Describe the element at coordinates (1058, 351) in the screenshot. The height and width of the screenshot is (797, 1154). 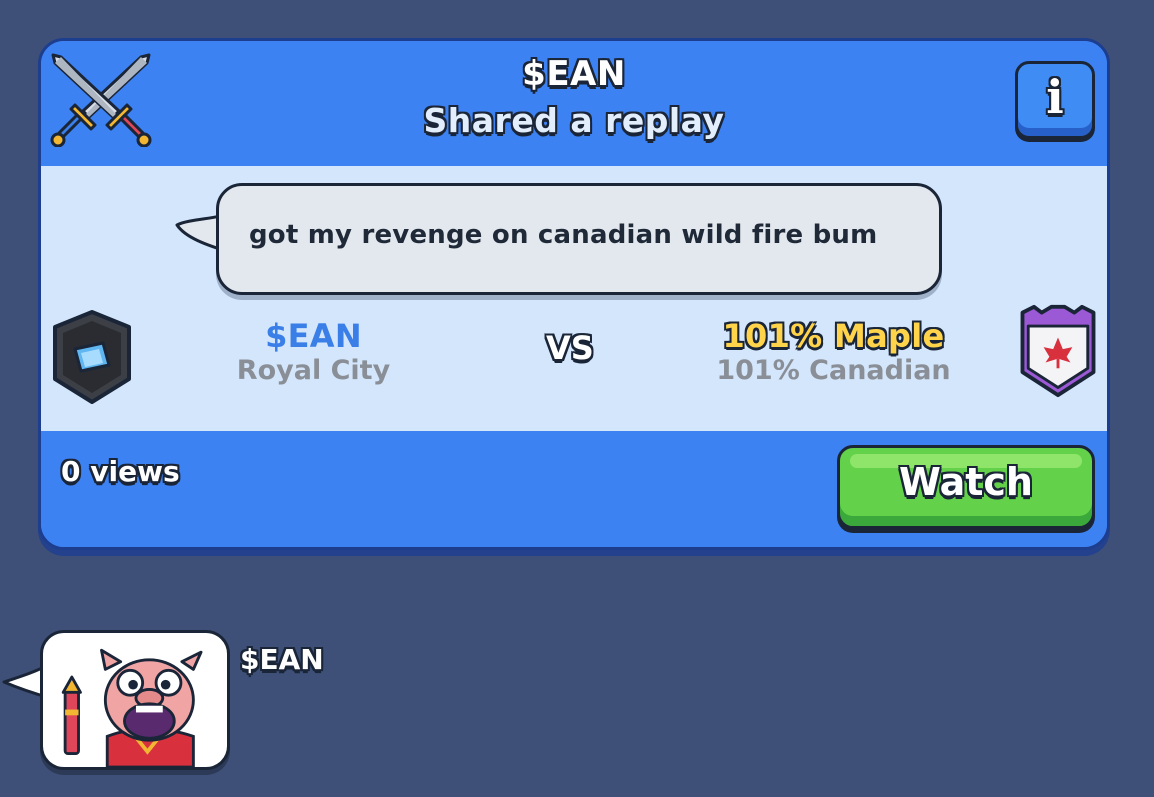
I see `right-clan-badge-icon` at that location.